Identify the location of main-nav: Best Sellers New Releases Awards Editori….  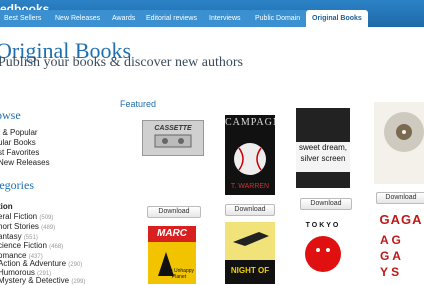
(212, 18).